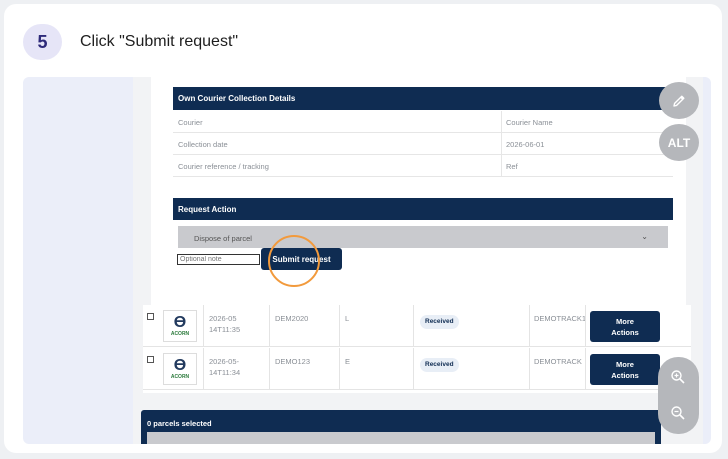 The width and height of the screenshot is (728, 459). I want to click on date-line: 14T11:34, so click(225, 372).